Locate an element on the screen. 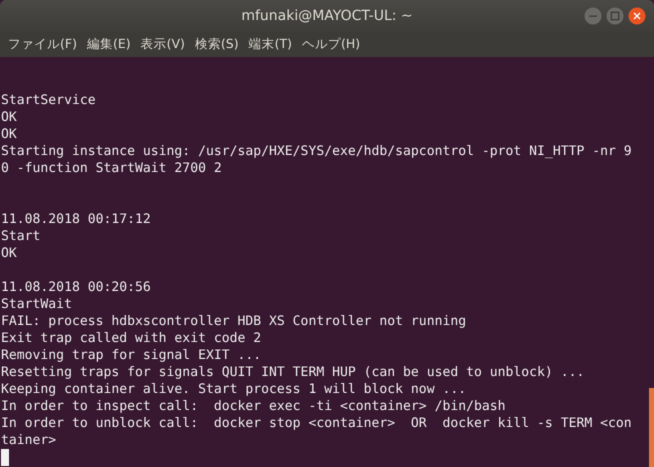 Image resolution: width=654 pixels, height=467 pixels. menu-item: 端末(T) is located at coordinates (271, 44).